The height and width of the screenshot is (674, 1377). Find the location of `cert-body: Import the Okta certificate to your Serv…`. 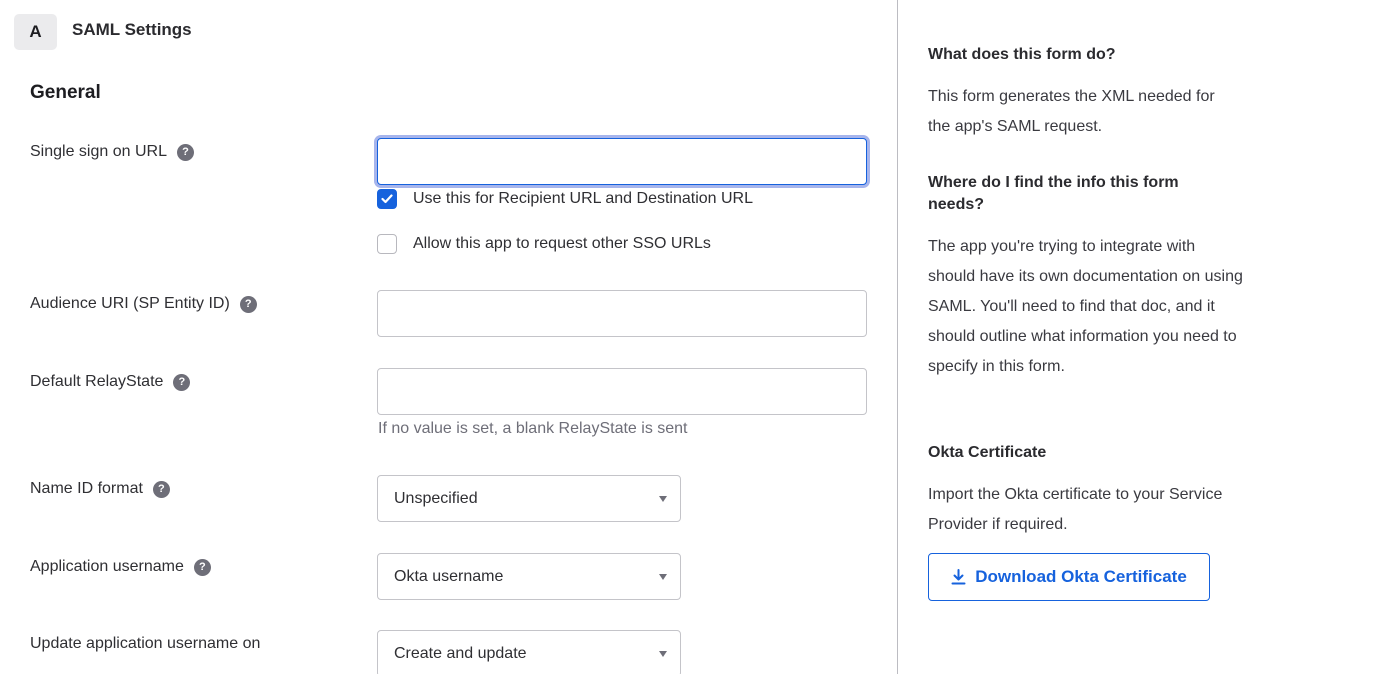

cert-body: Import the Okta certificate to your Serv… is located at coordinates (1075, 509).